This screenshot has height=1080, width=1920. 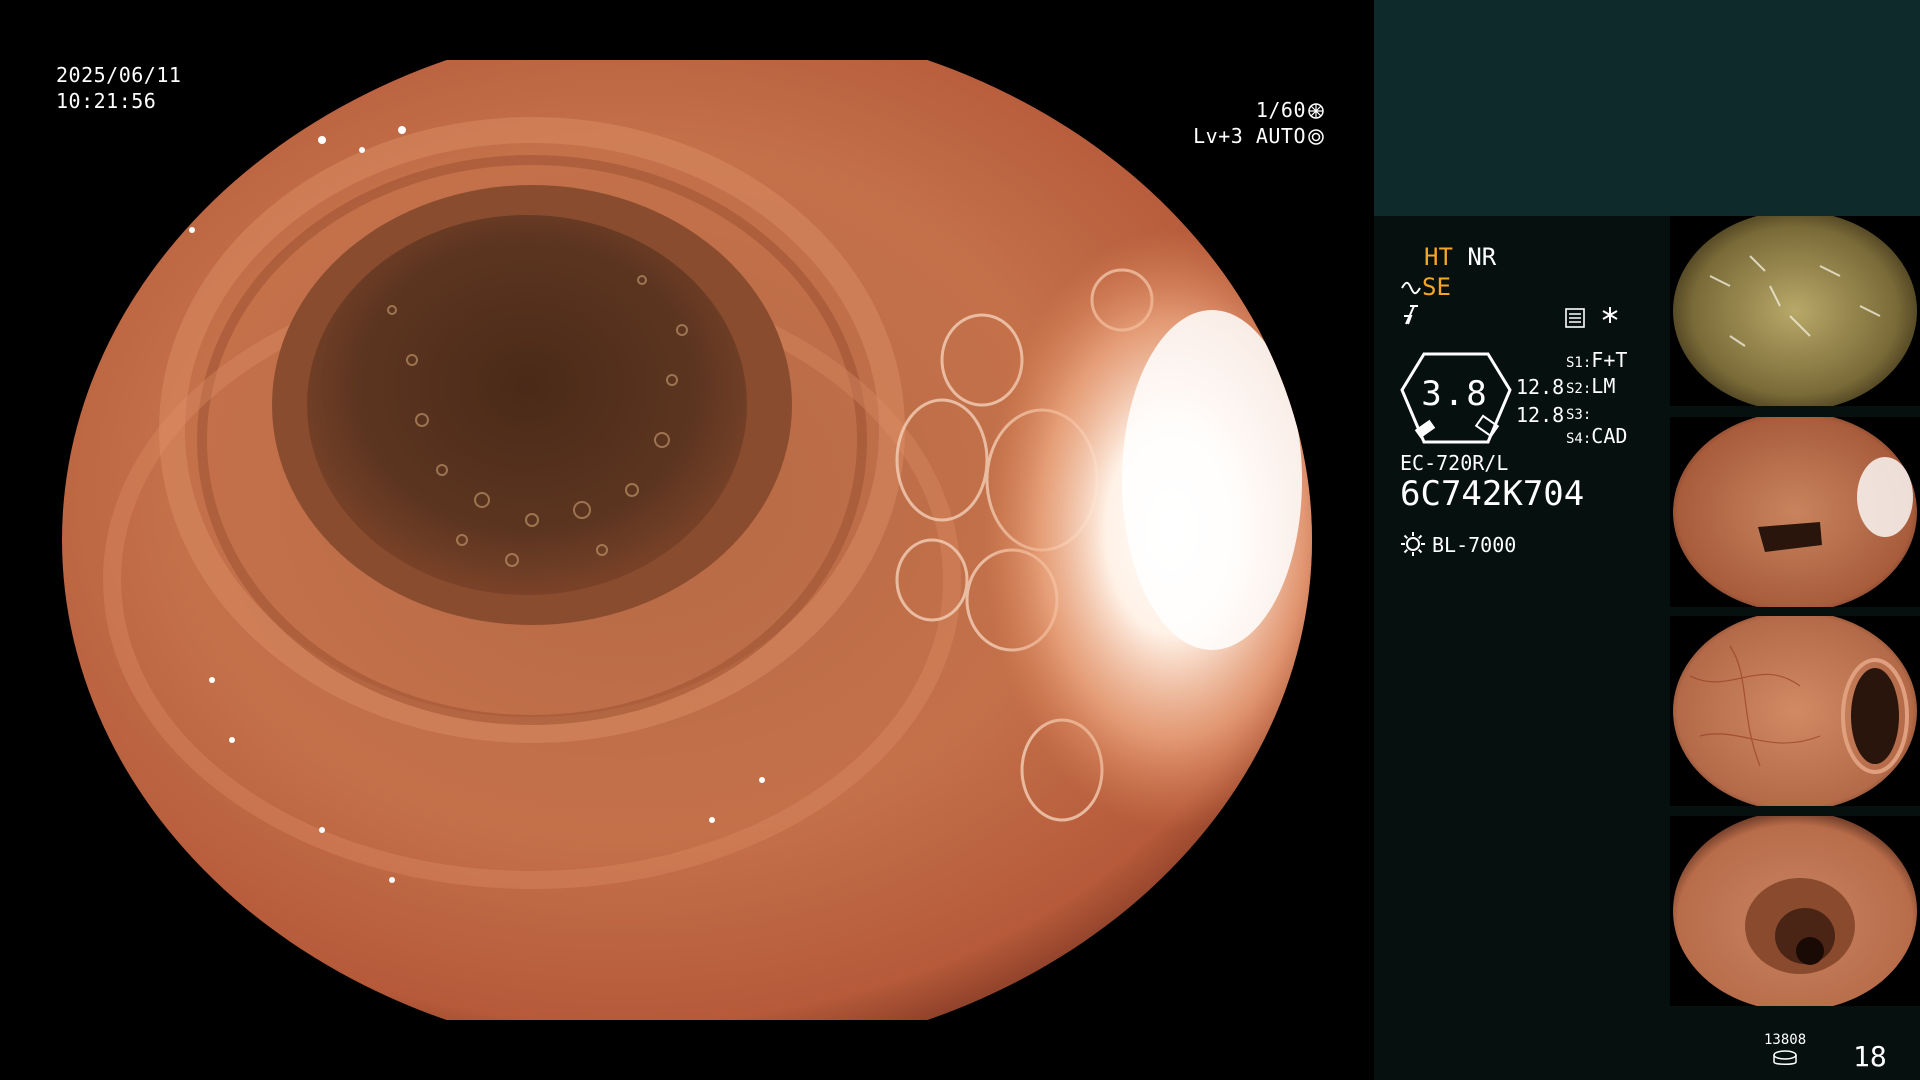 What do you see at coordinates (1579, 363) in the screenshot?
I see `switch-key: S1:` at bounding box center [1579, 363].